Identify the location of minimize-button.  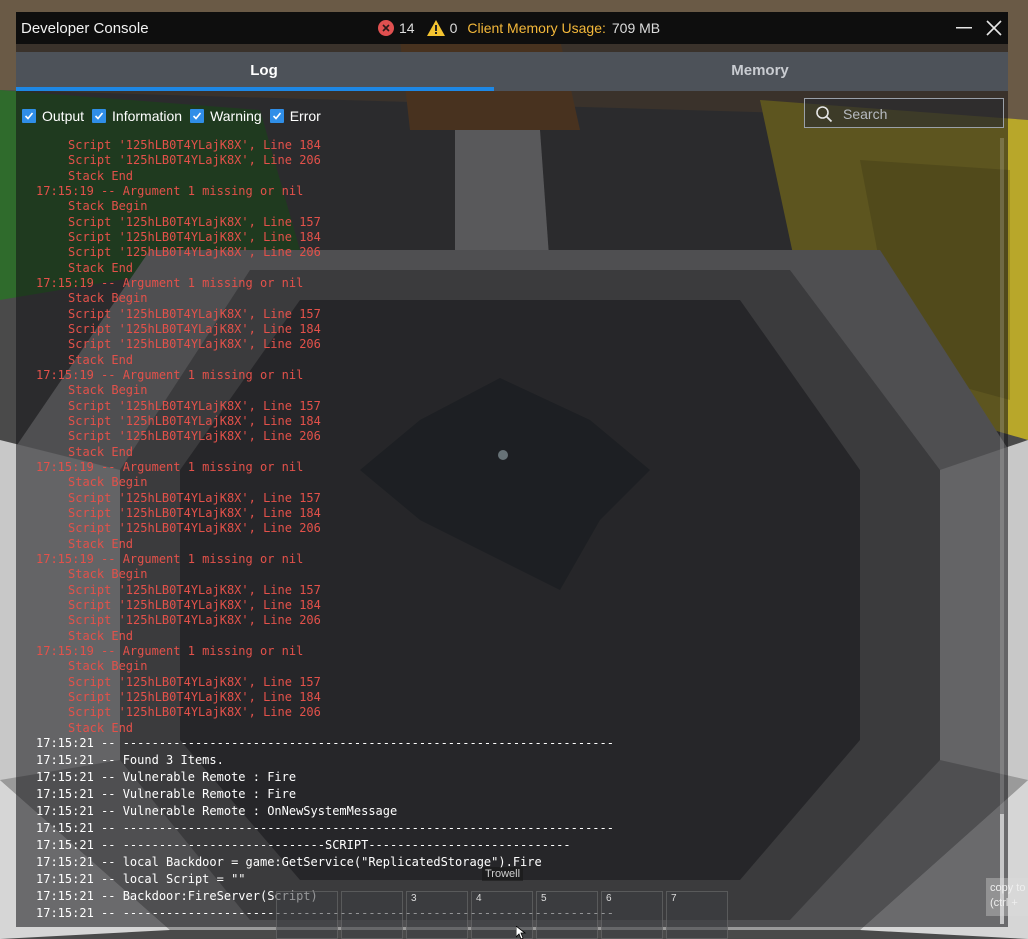
(964, 28).